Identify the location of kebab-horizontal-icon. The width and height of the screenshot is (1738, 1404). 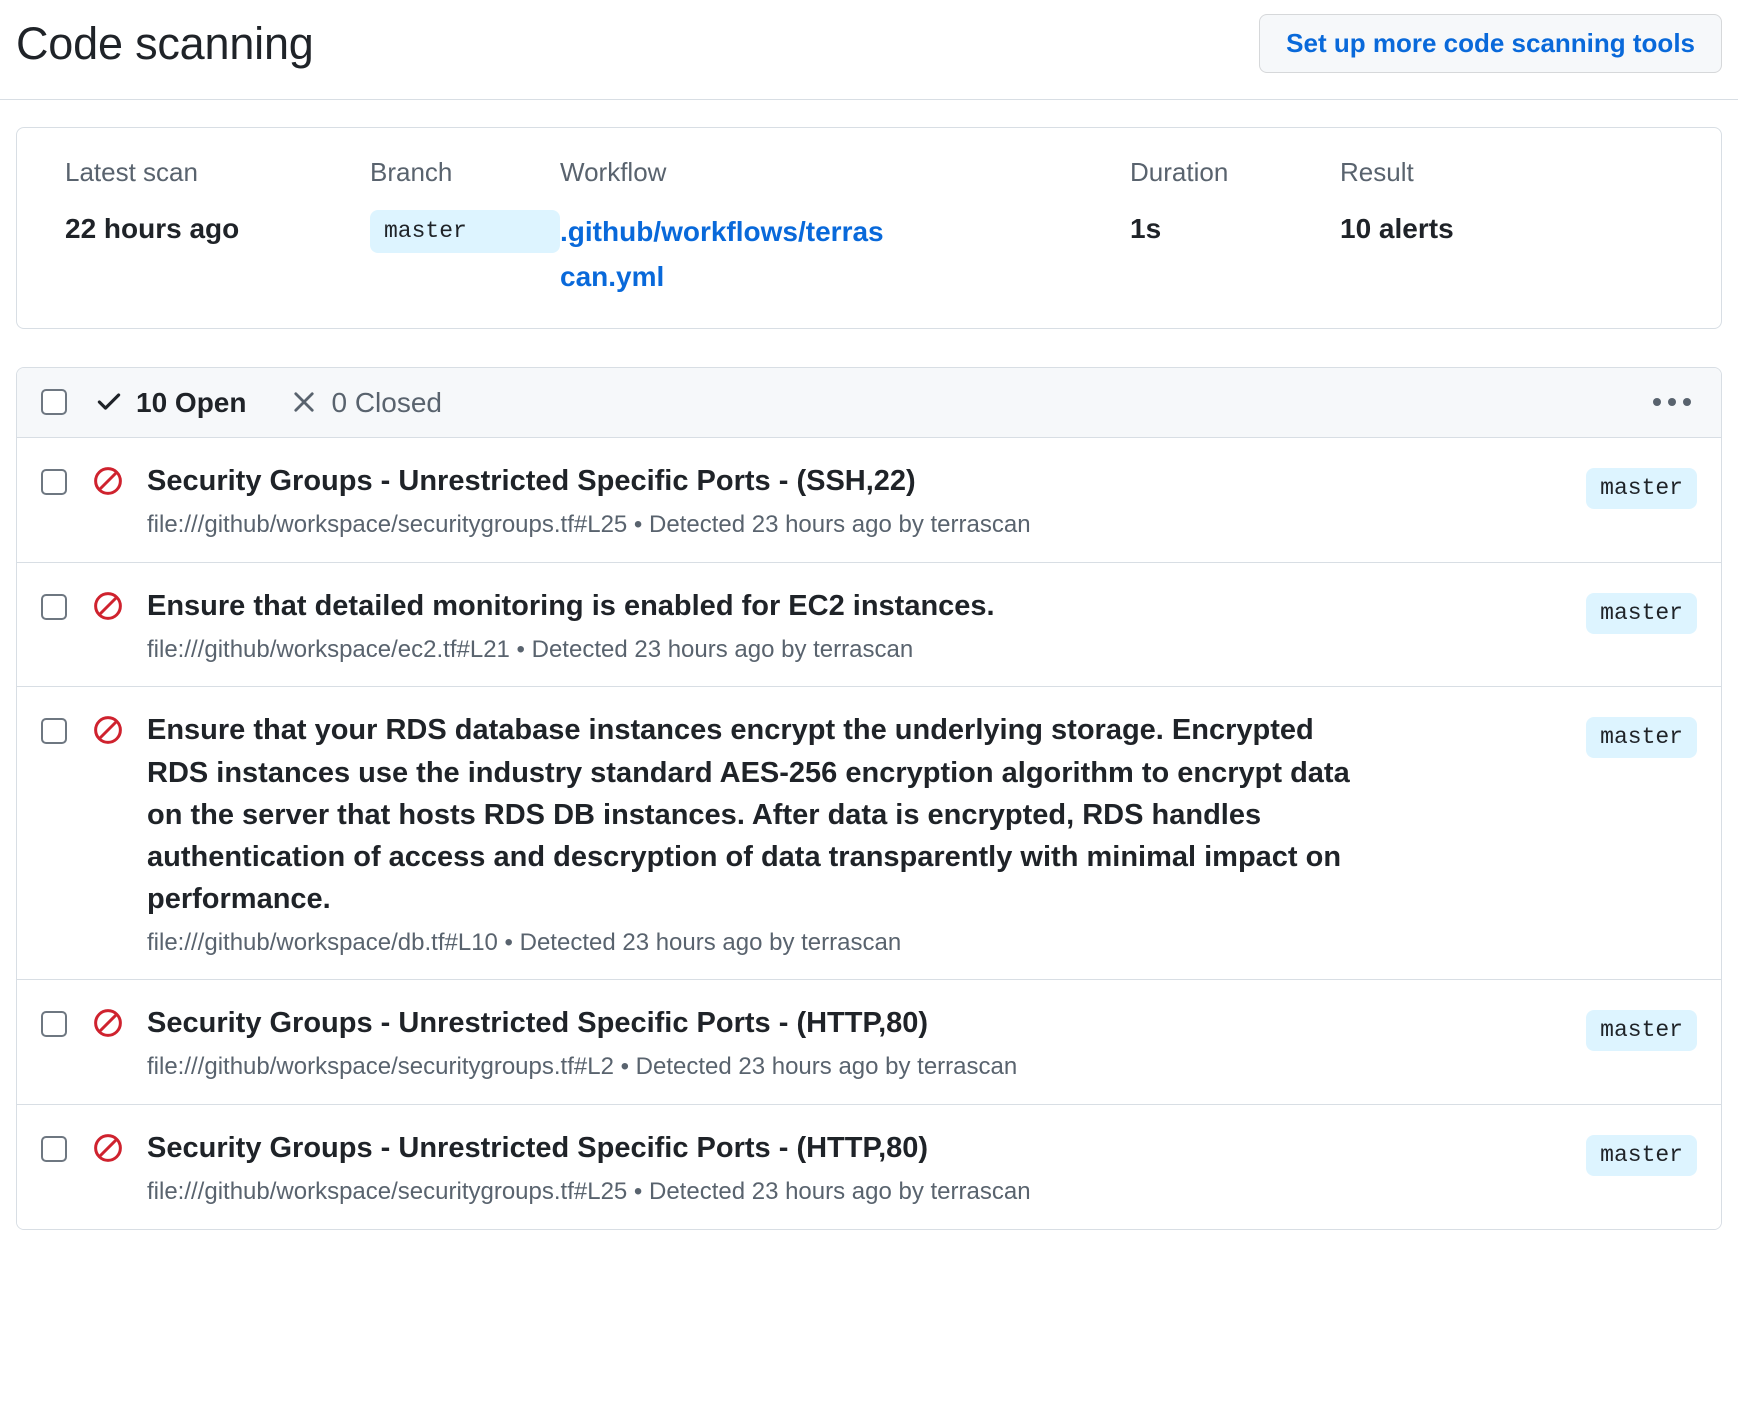
(1672, 402).